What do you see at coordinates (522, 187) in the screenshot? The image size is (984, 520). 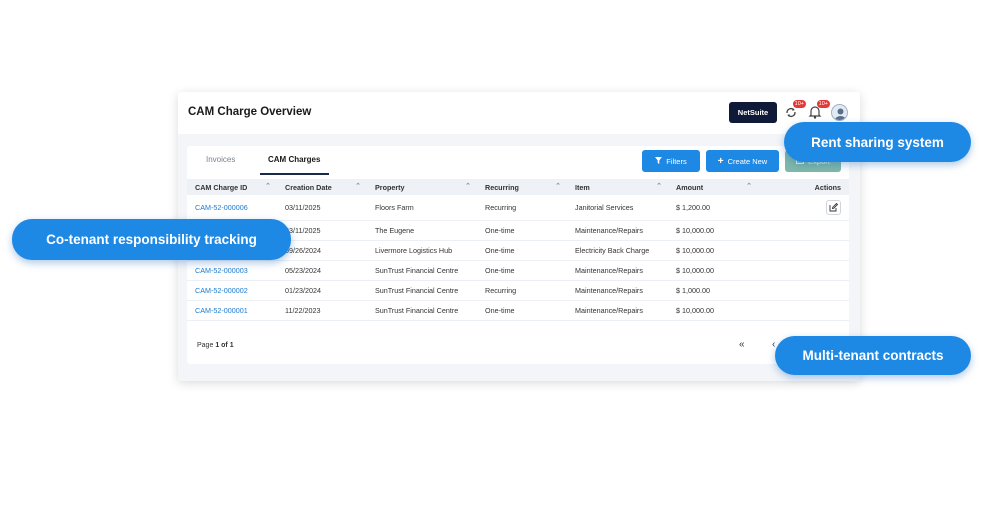 I see `col-header-recurring: Recurring ⌃` at bounding box center [522, 187].